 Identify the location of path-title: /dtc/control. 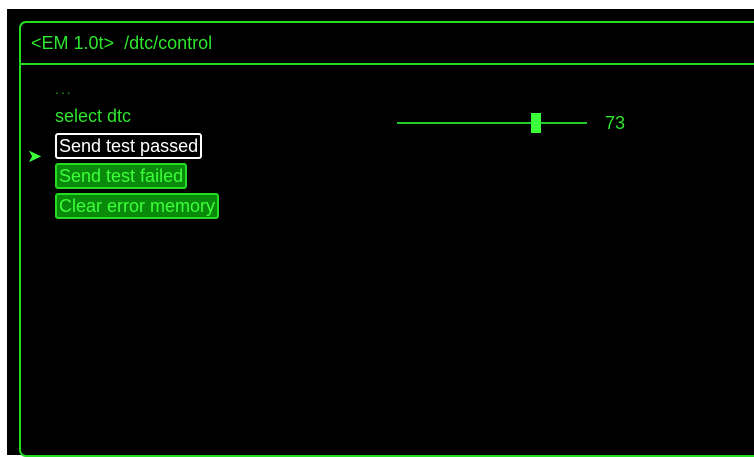
(168, 42).